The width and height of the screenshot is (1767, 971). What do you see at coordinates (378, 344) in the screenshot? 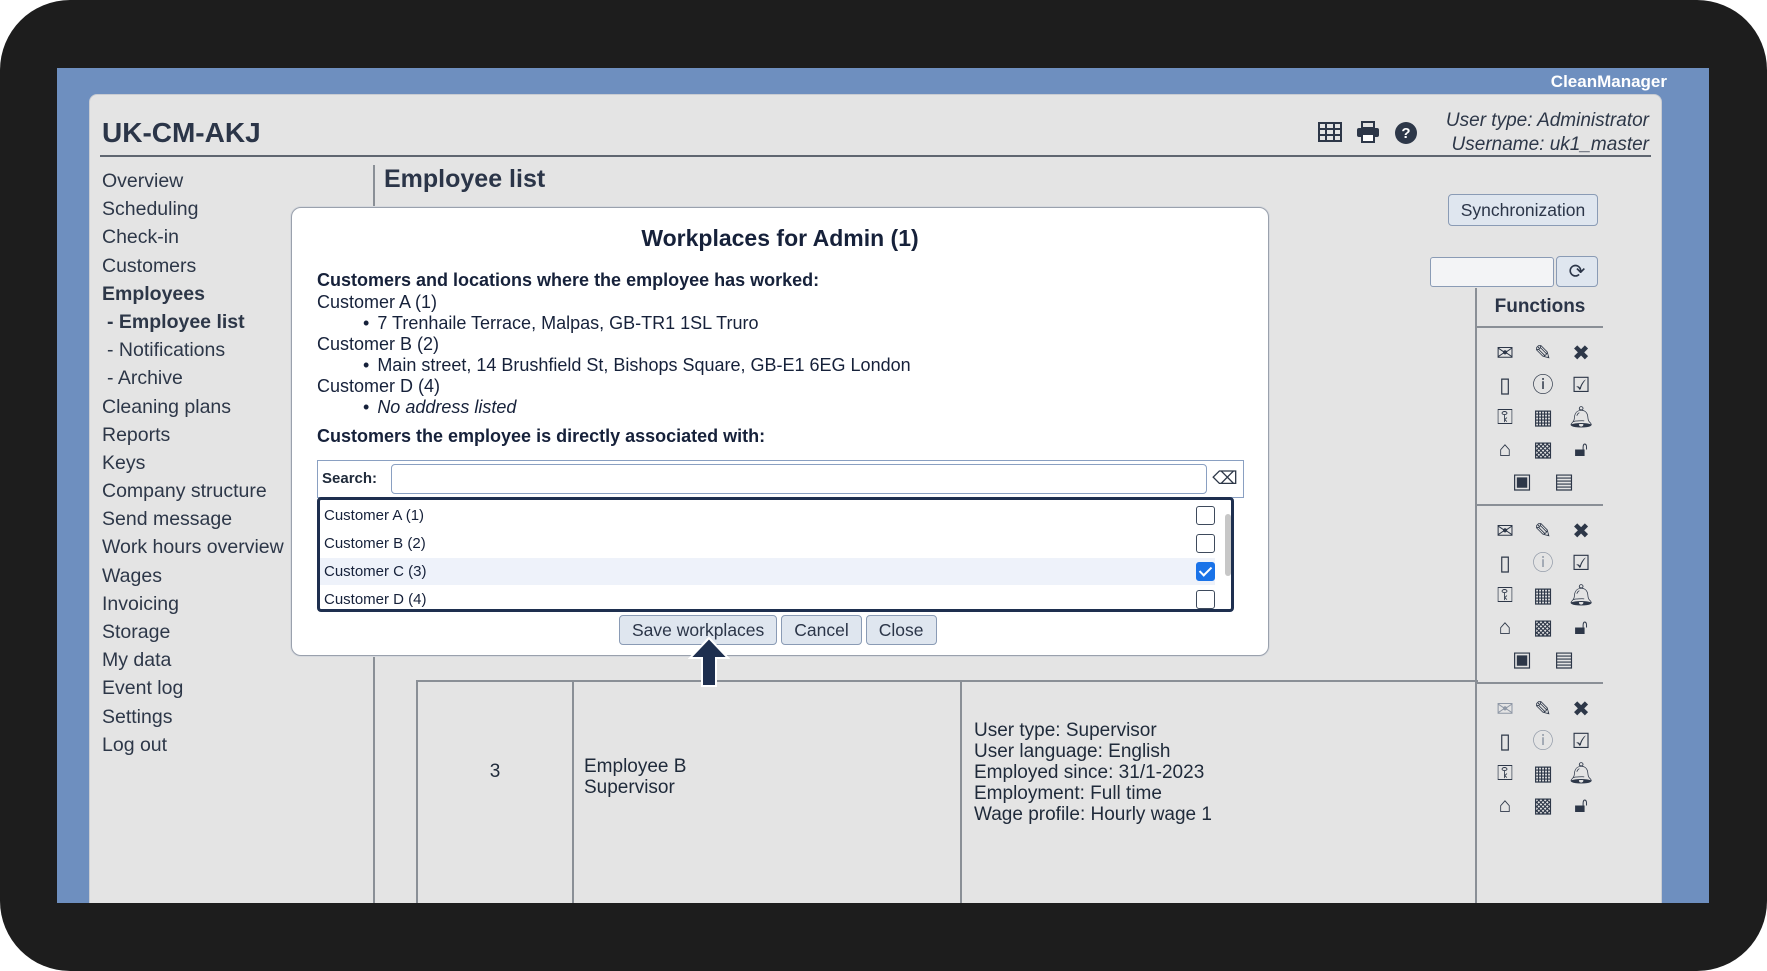
I see `worked-customer: Customer B (2)` at bounding box center [378, 344].